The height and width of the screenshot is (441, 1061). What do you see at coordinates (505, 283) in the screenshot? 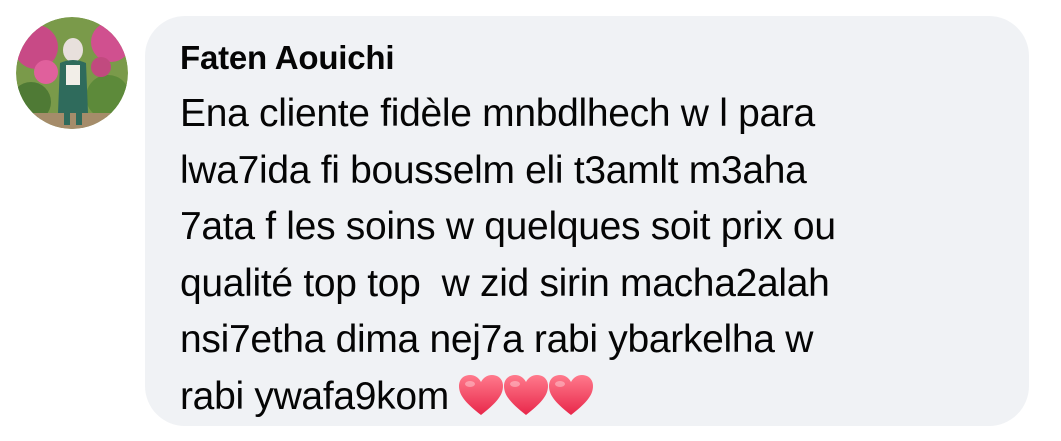
I see `comment-line: qualité top top w zid sirin macha2alah` at bounding box center [505, 283].